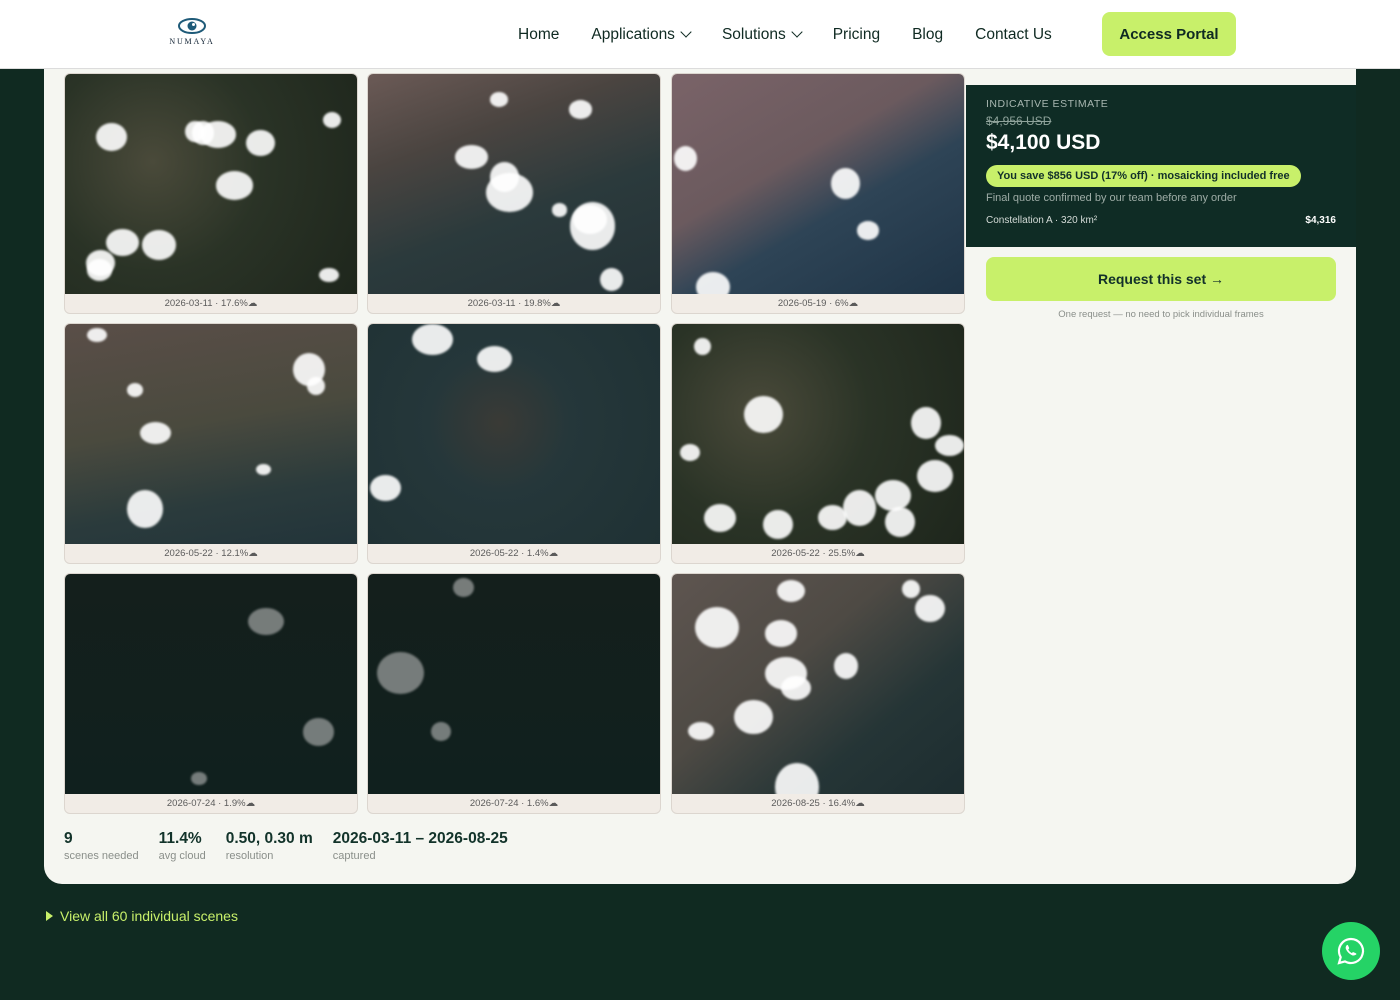  Describe the element at coordinates (927, 35) in the screenshot. I see `nav-blog: Blog` at that location.